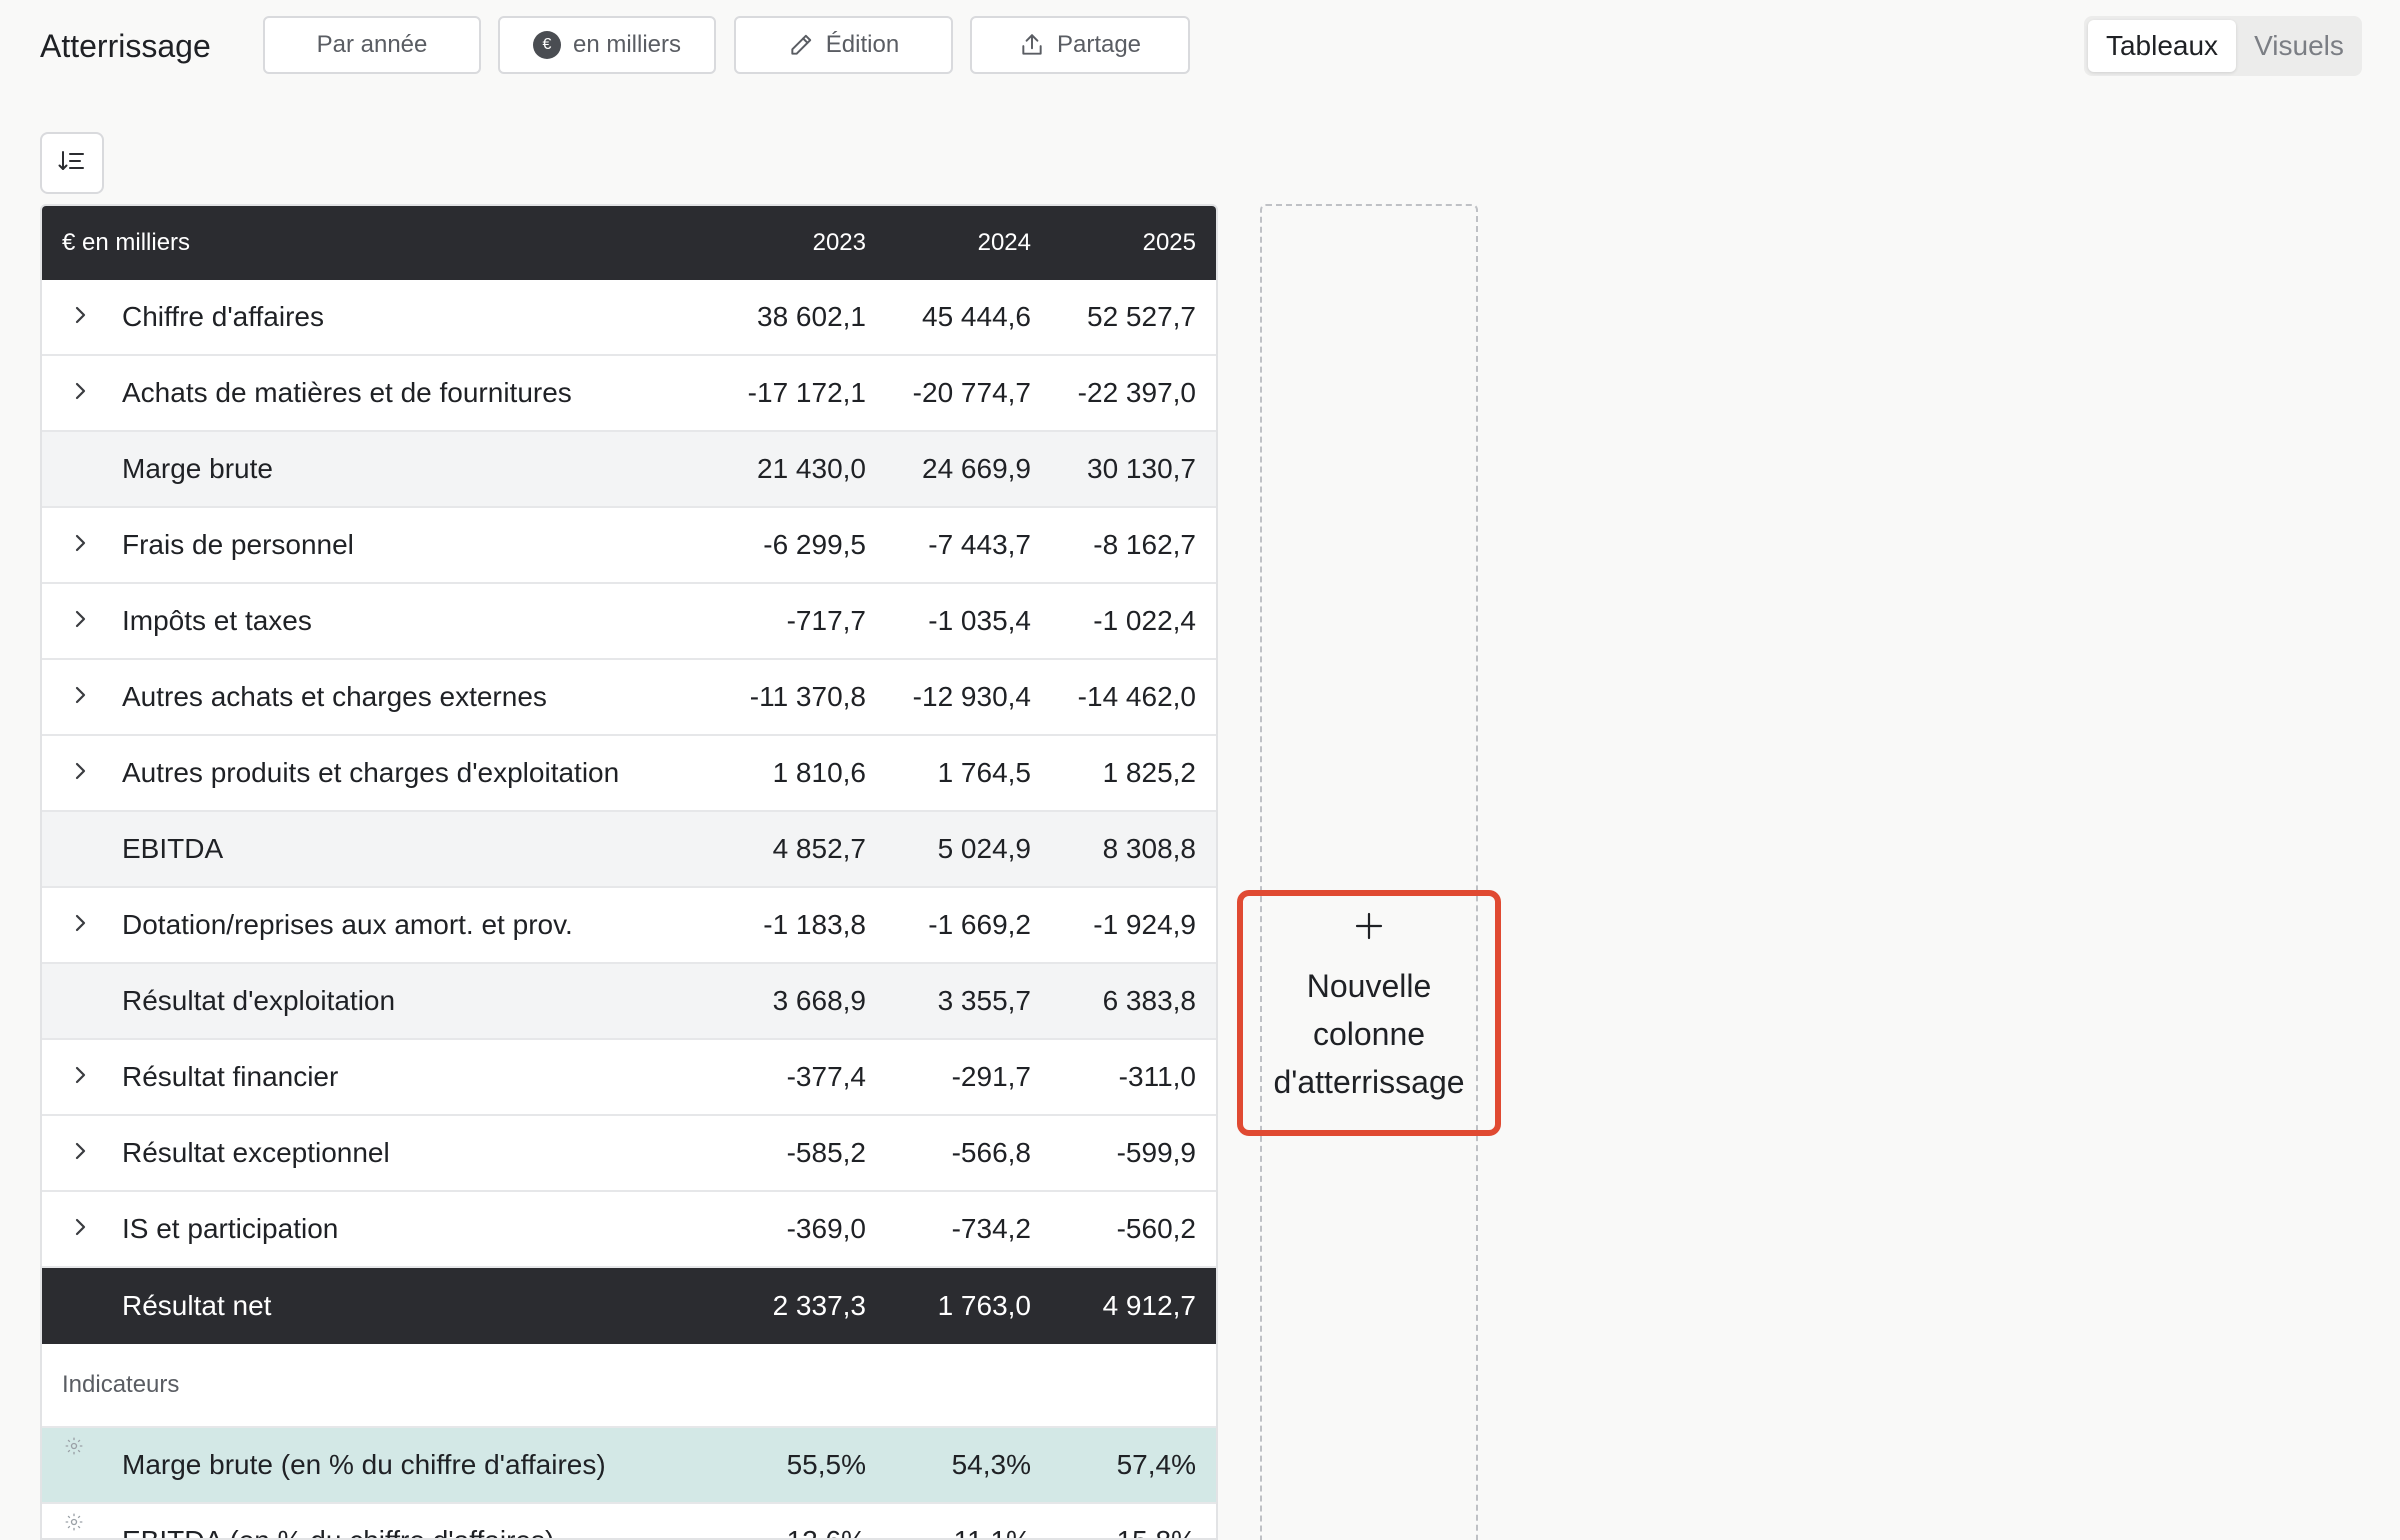 The height and width of the screenshot is (1540, 2400). I want to click on cell-value: 3 668,9, so click(819, 1000).